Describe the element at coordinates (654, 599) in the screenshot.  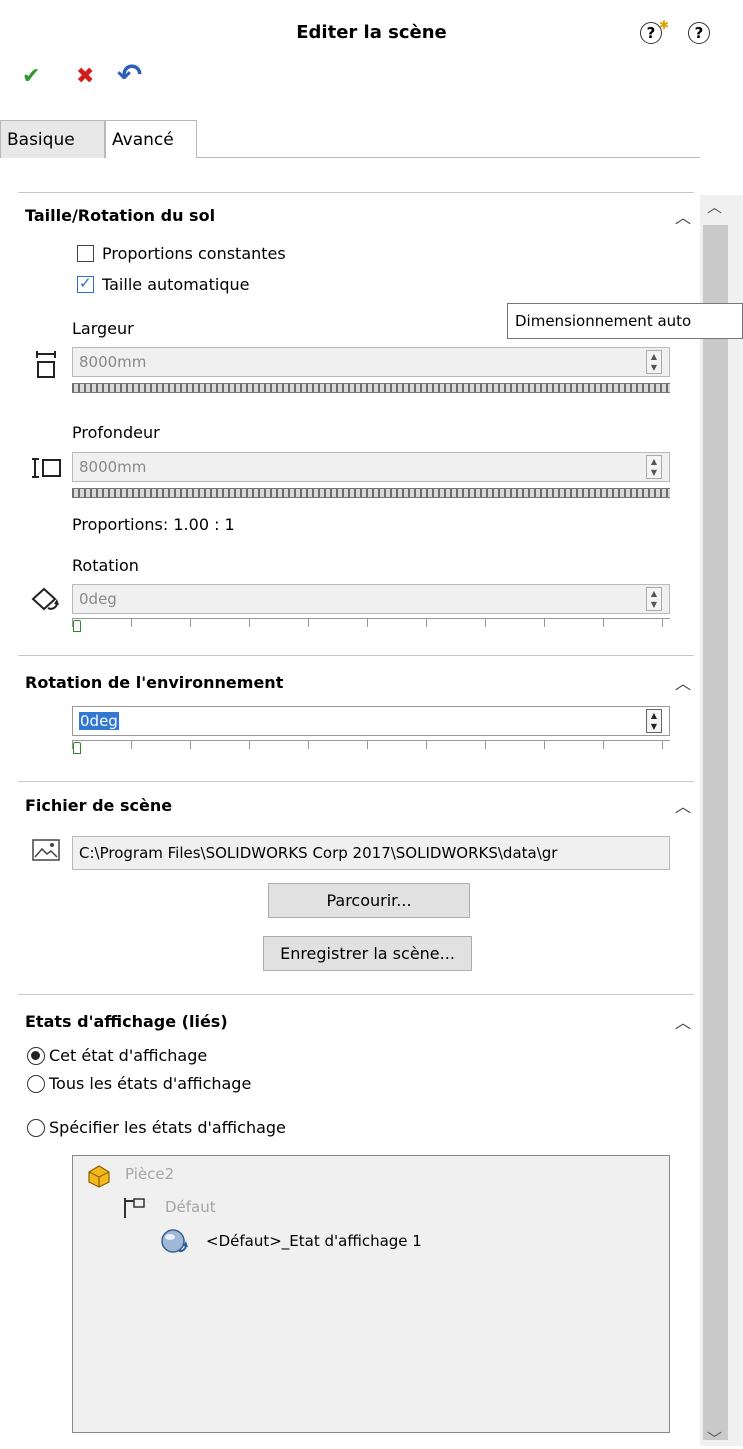
I see `rotation-spinner: ▲ ▼` at that location.